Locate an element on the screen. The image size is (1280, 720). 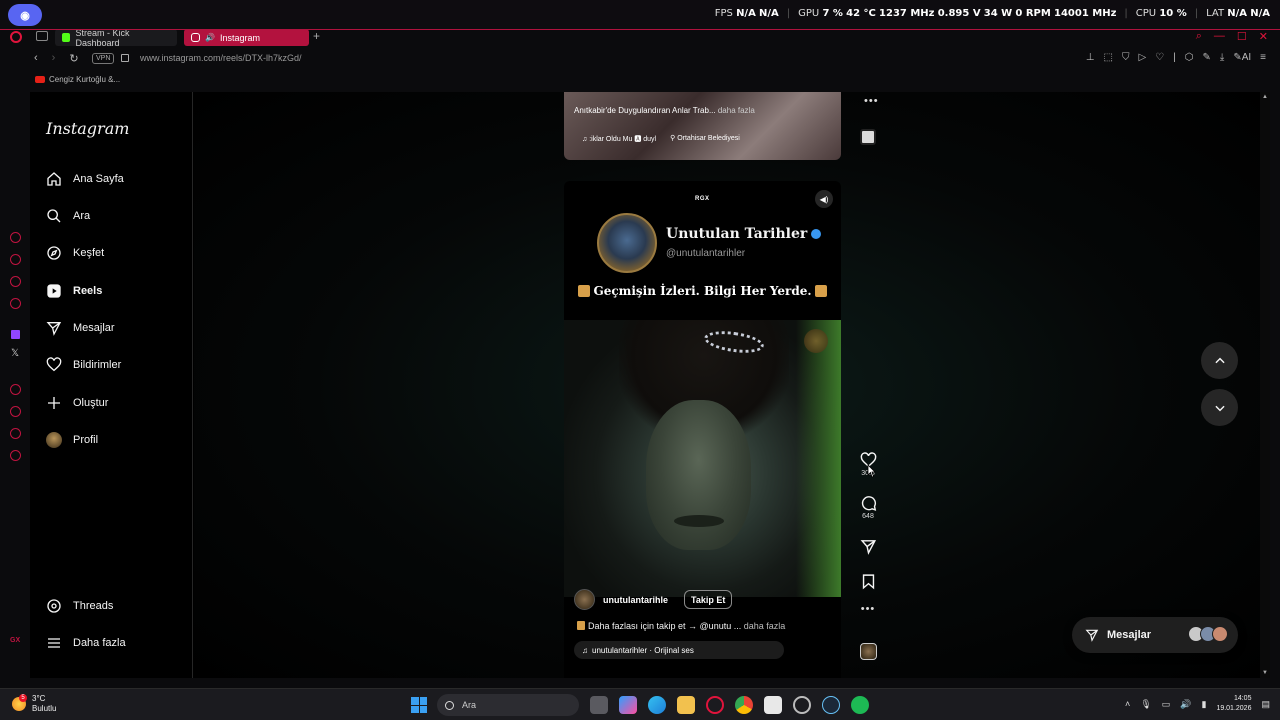
scroll-down-icon: ▼ is located at coordinates (1265, 673).